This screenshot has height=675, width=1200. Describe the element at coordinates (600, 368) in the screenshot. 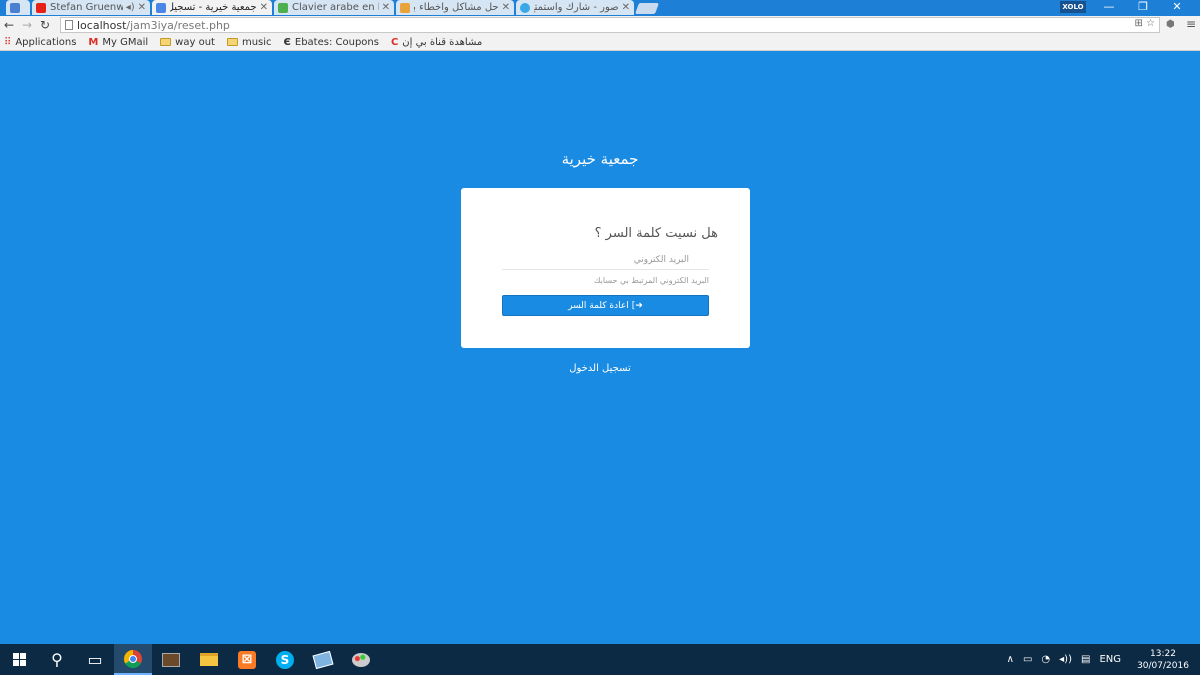

I see `login-link: تسجيل الدخول` at that location.